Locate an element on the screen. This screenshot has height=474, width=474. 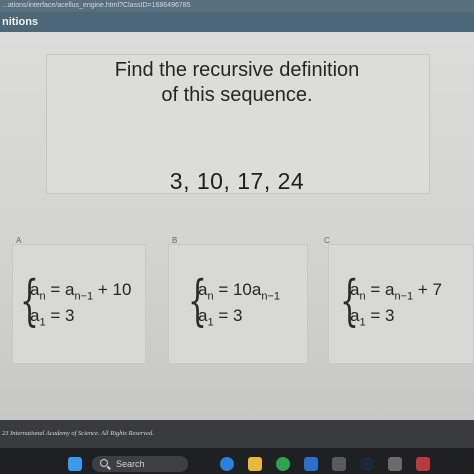
option-b-recursive-rule: an = 10an−1 is located at coordinates (239, 291).